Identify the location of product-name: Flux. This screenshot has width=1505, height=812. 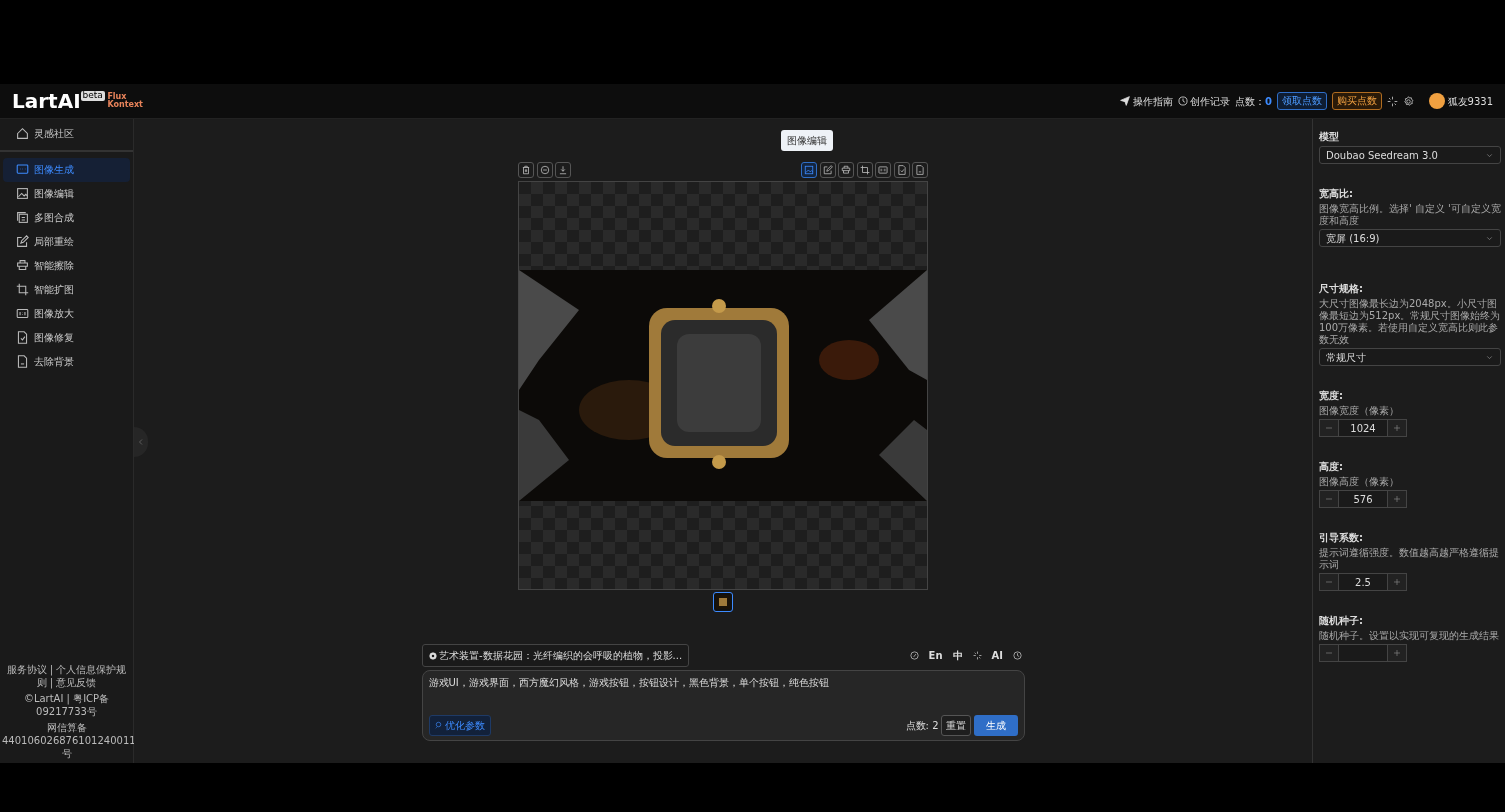
(117, 97).